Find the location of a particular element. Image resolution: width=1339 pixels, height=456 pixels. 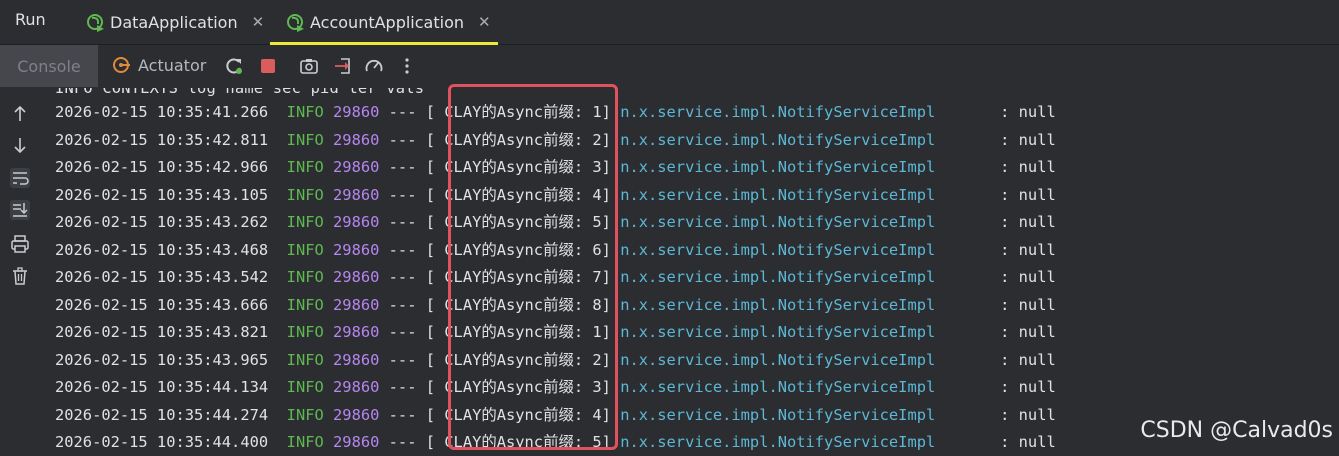

log-thread: [ CLAY的Async前缀: 3] is located at coordinates (518, 387).